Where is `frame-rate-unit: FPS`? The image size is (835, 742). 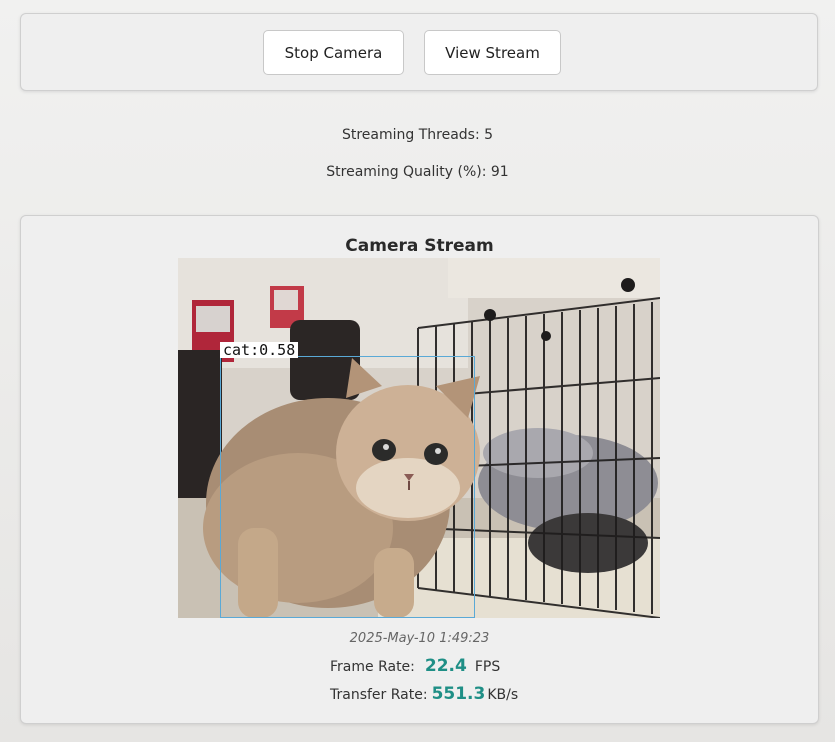 frame-rate-unit: FPS is located at coordinates (487, 667).